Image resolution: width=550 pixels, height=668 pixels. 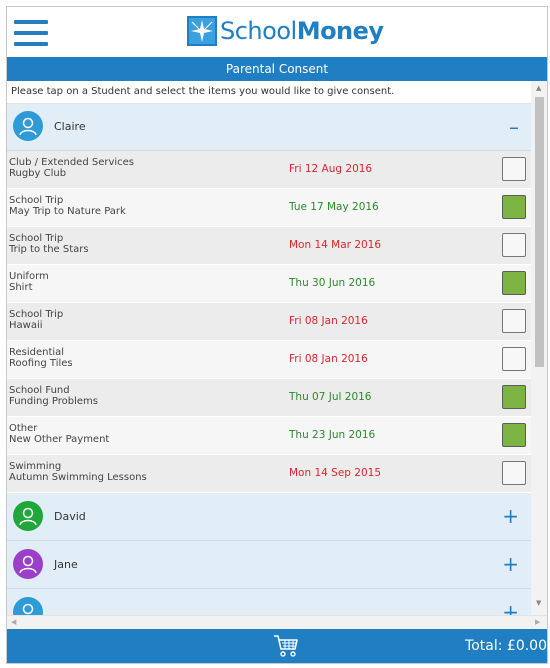 What do you see at coordinates (334, 207) in the screenshot?
I see `item-date: Tue 17 May 2016` at bounding box center [334, 207].